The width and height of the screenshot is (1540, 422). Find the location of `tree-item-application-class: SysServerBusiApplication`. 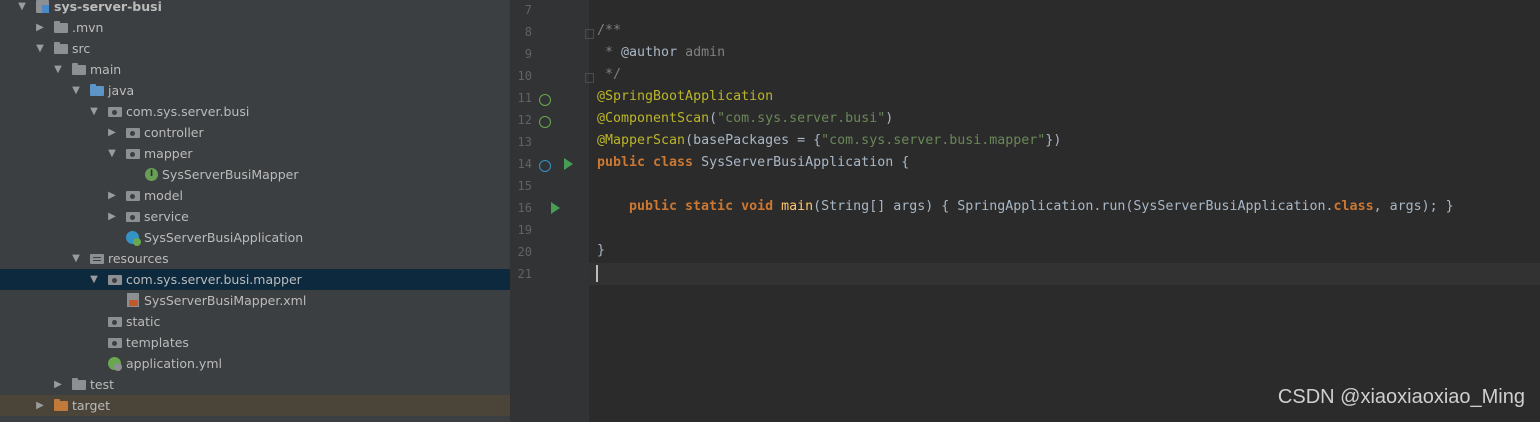

tree-item-application-class: SysServerBusiApplication is located at coordinates (255, 237).